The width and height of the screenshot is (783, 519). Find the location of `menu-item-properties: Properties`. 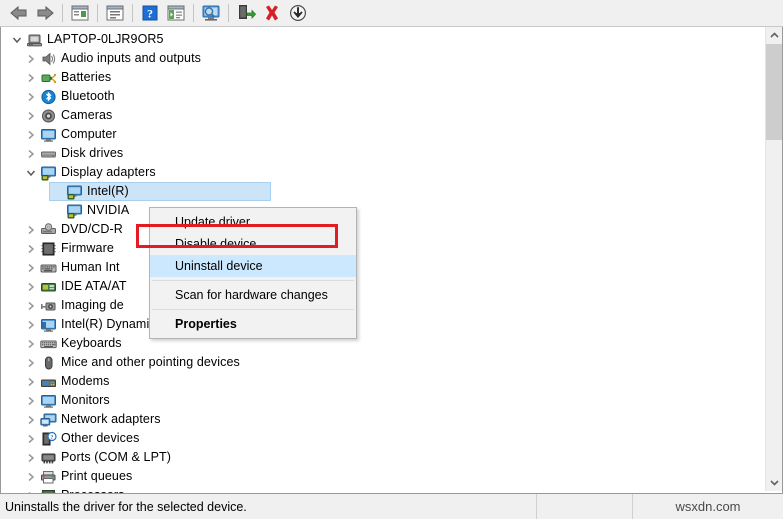

menu-item-properties: Properties is located at coordinates (253, 324).